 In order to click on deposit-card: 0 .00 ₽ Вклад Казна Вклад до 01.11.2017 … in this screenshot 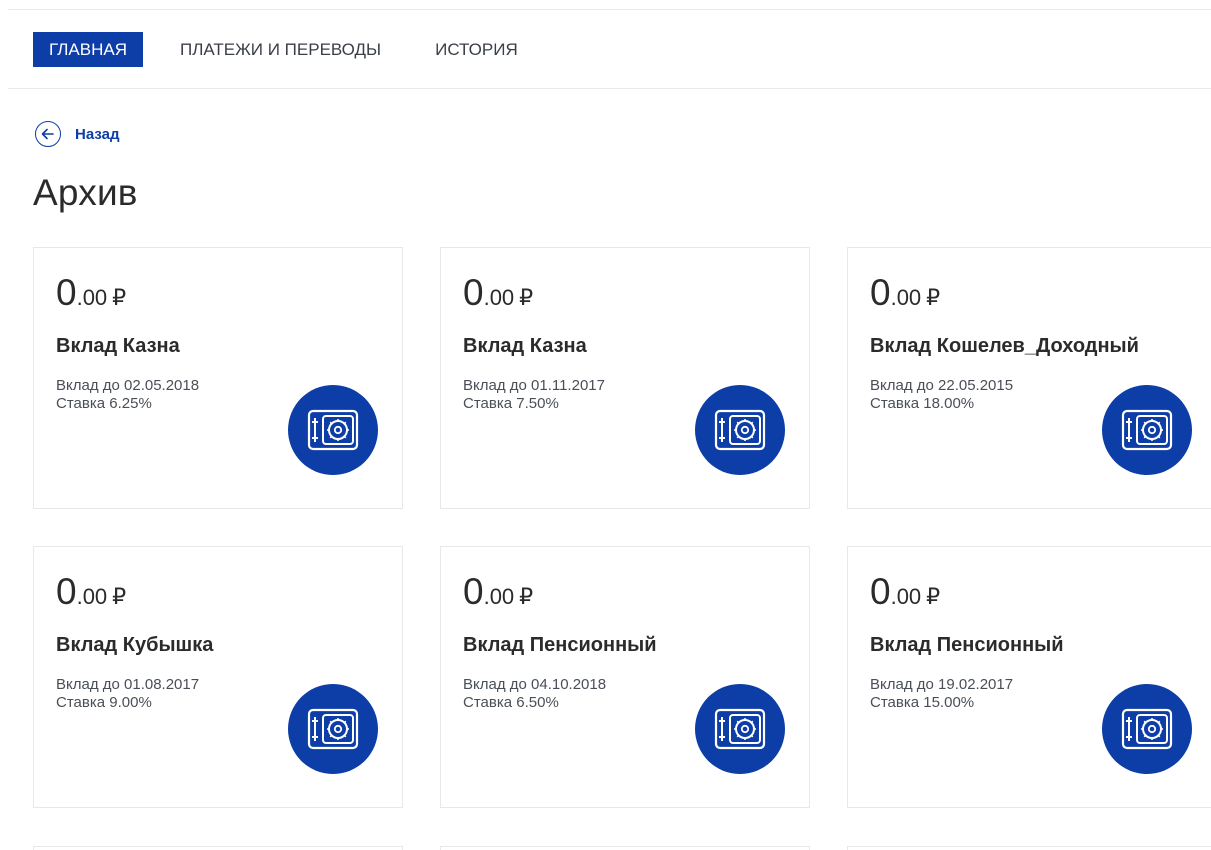, I will do `click(625, 378)`.